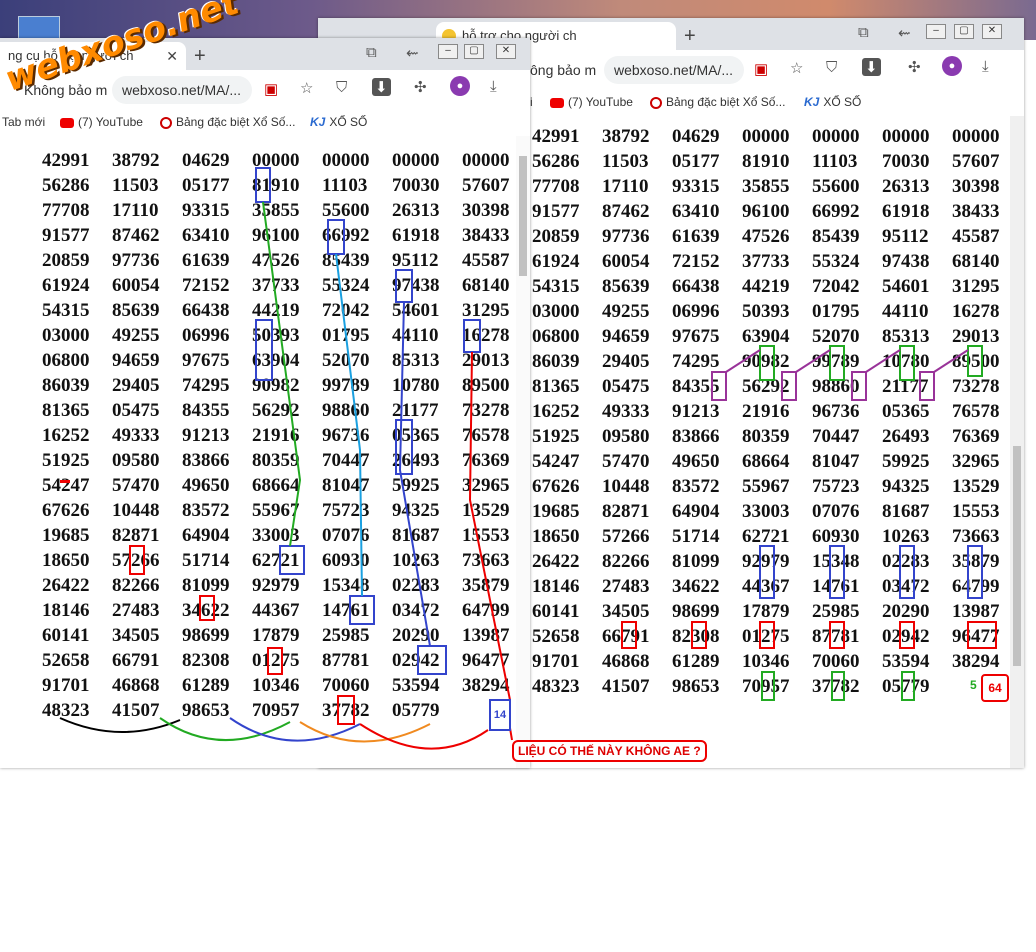 The width and height of the screenshot is (1036, 952). I want to click on table-cell: 75723, so click(346, 510).